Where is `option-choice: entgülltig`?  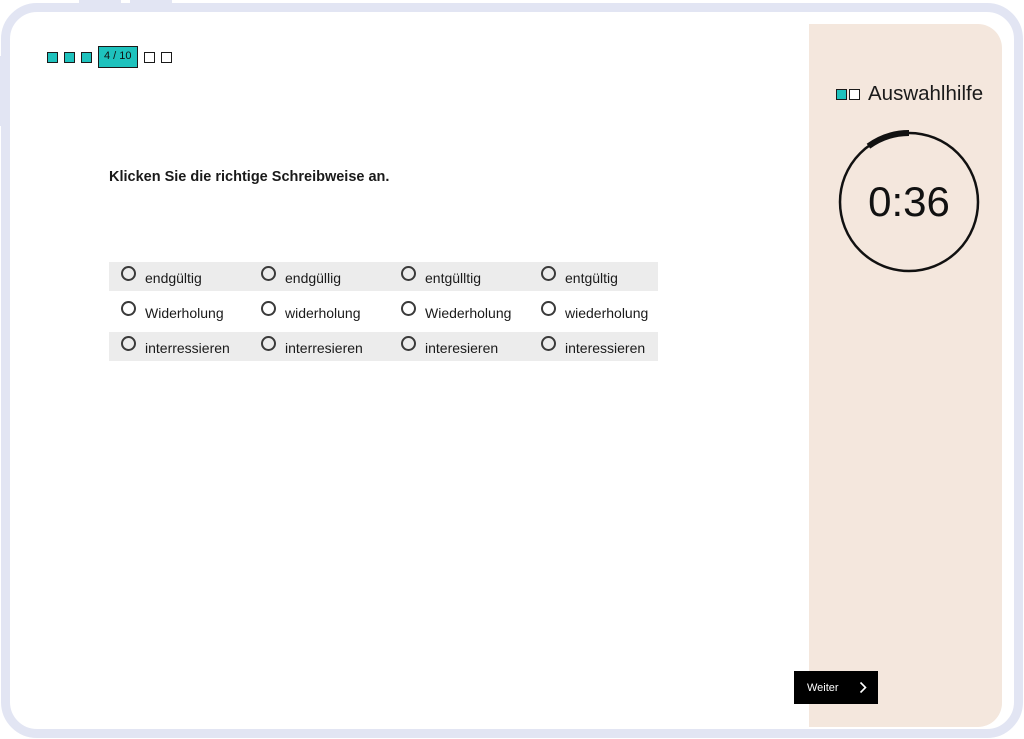 option-choice: entgülltig is located at coordinates (459, 276).